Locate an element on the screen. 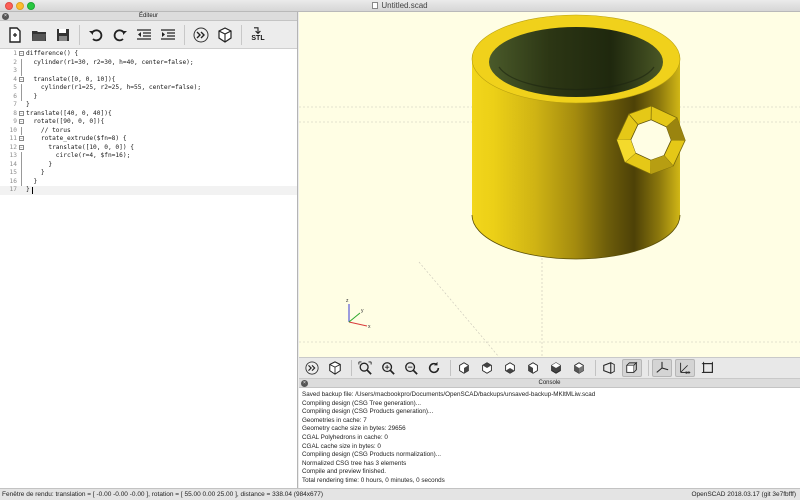 The image size is (800, 500). cube-back-icon is located at coordinates (579, 368).